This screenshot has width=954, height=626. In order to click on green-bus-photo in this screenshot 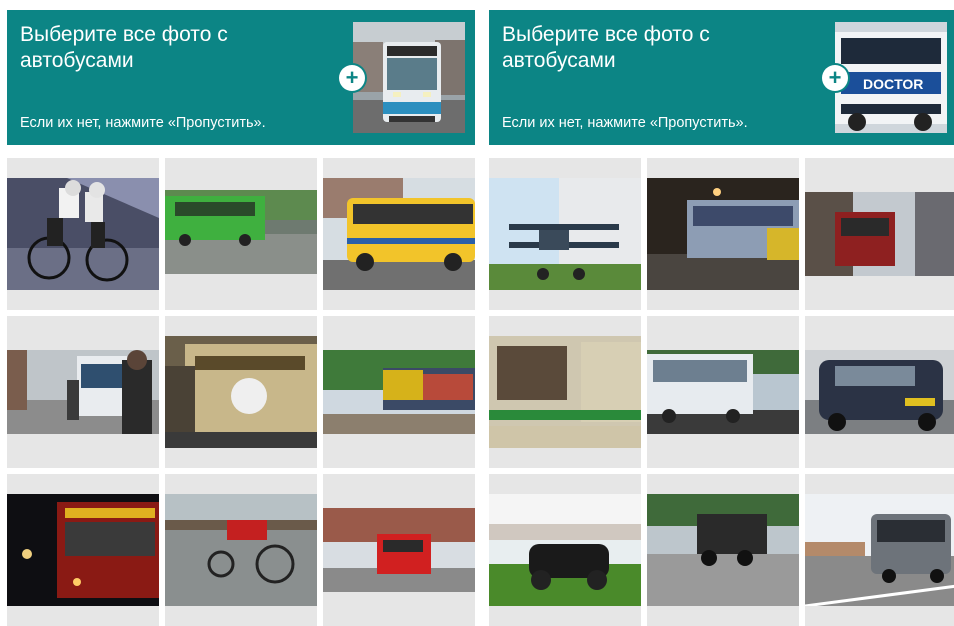, I will do `click(241, 232)`.